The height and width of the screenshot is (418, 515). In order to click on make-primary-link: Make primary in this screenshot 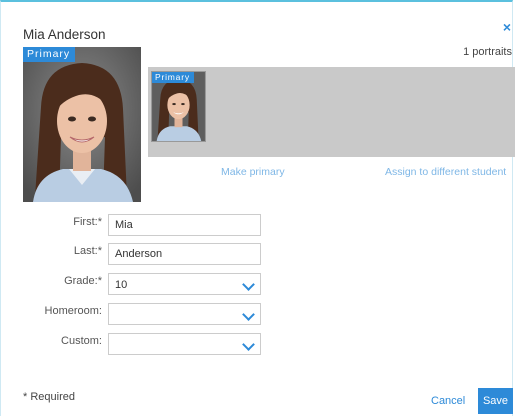, I will do `click(253, 172)`.